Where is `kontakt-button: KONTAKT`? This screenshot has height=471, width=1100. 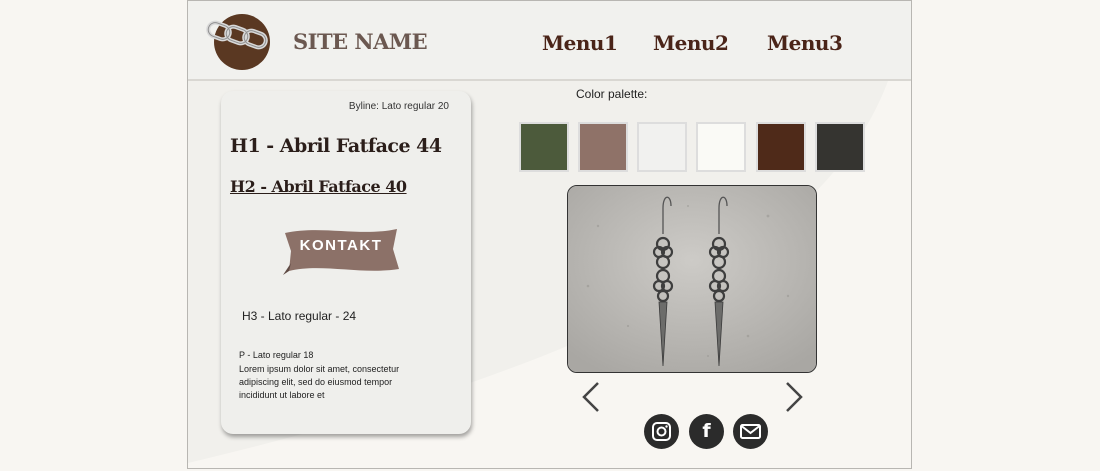
kontakt-button: KONTAKT is located at coordinates (341, 250).